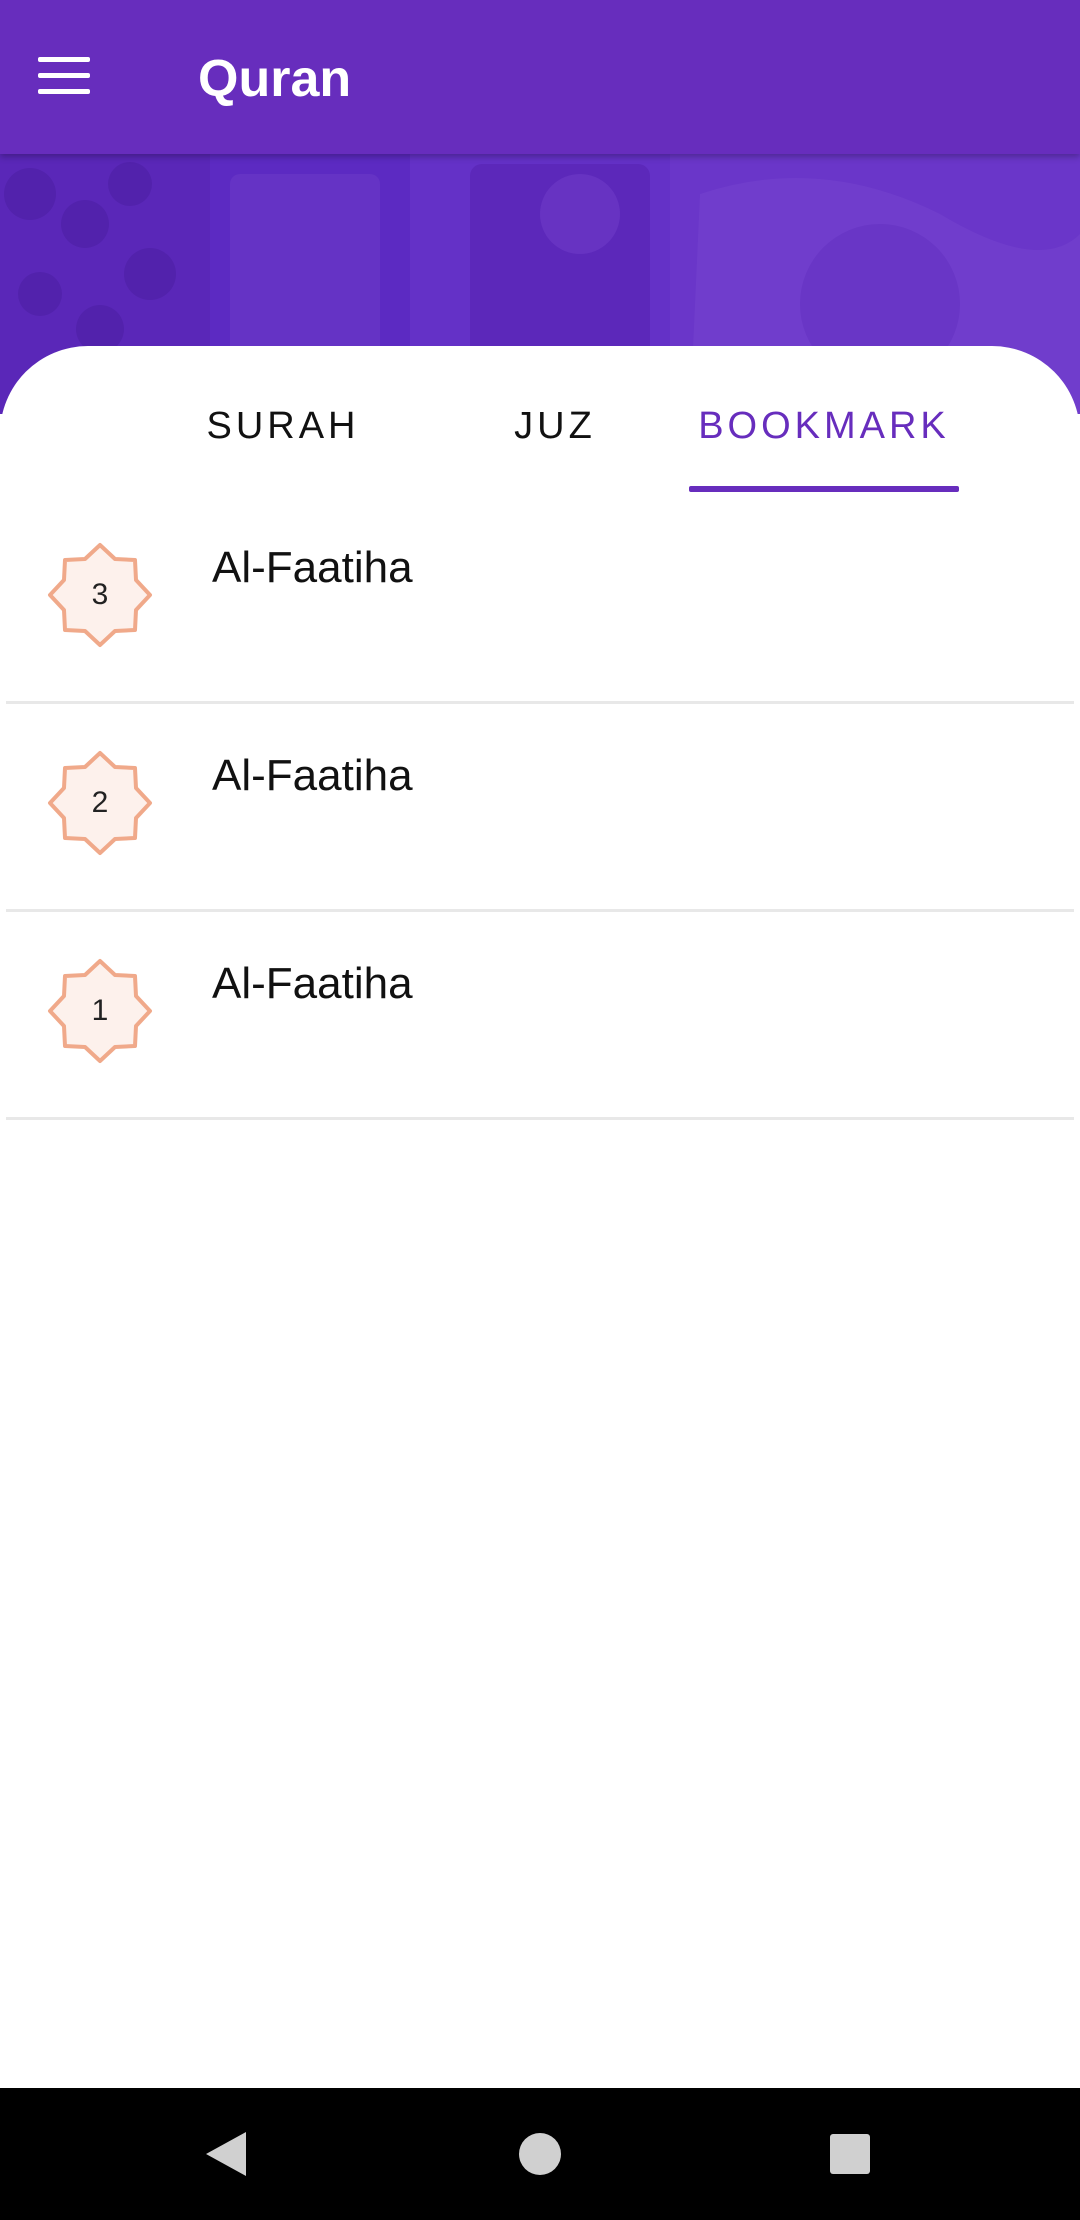 This screenshot has height=2220, width=1080. Describe the element at coordinates (850, 2154) in the screenshot. I see `recents-icon` at that location.